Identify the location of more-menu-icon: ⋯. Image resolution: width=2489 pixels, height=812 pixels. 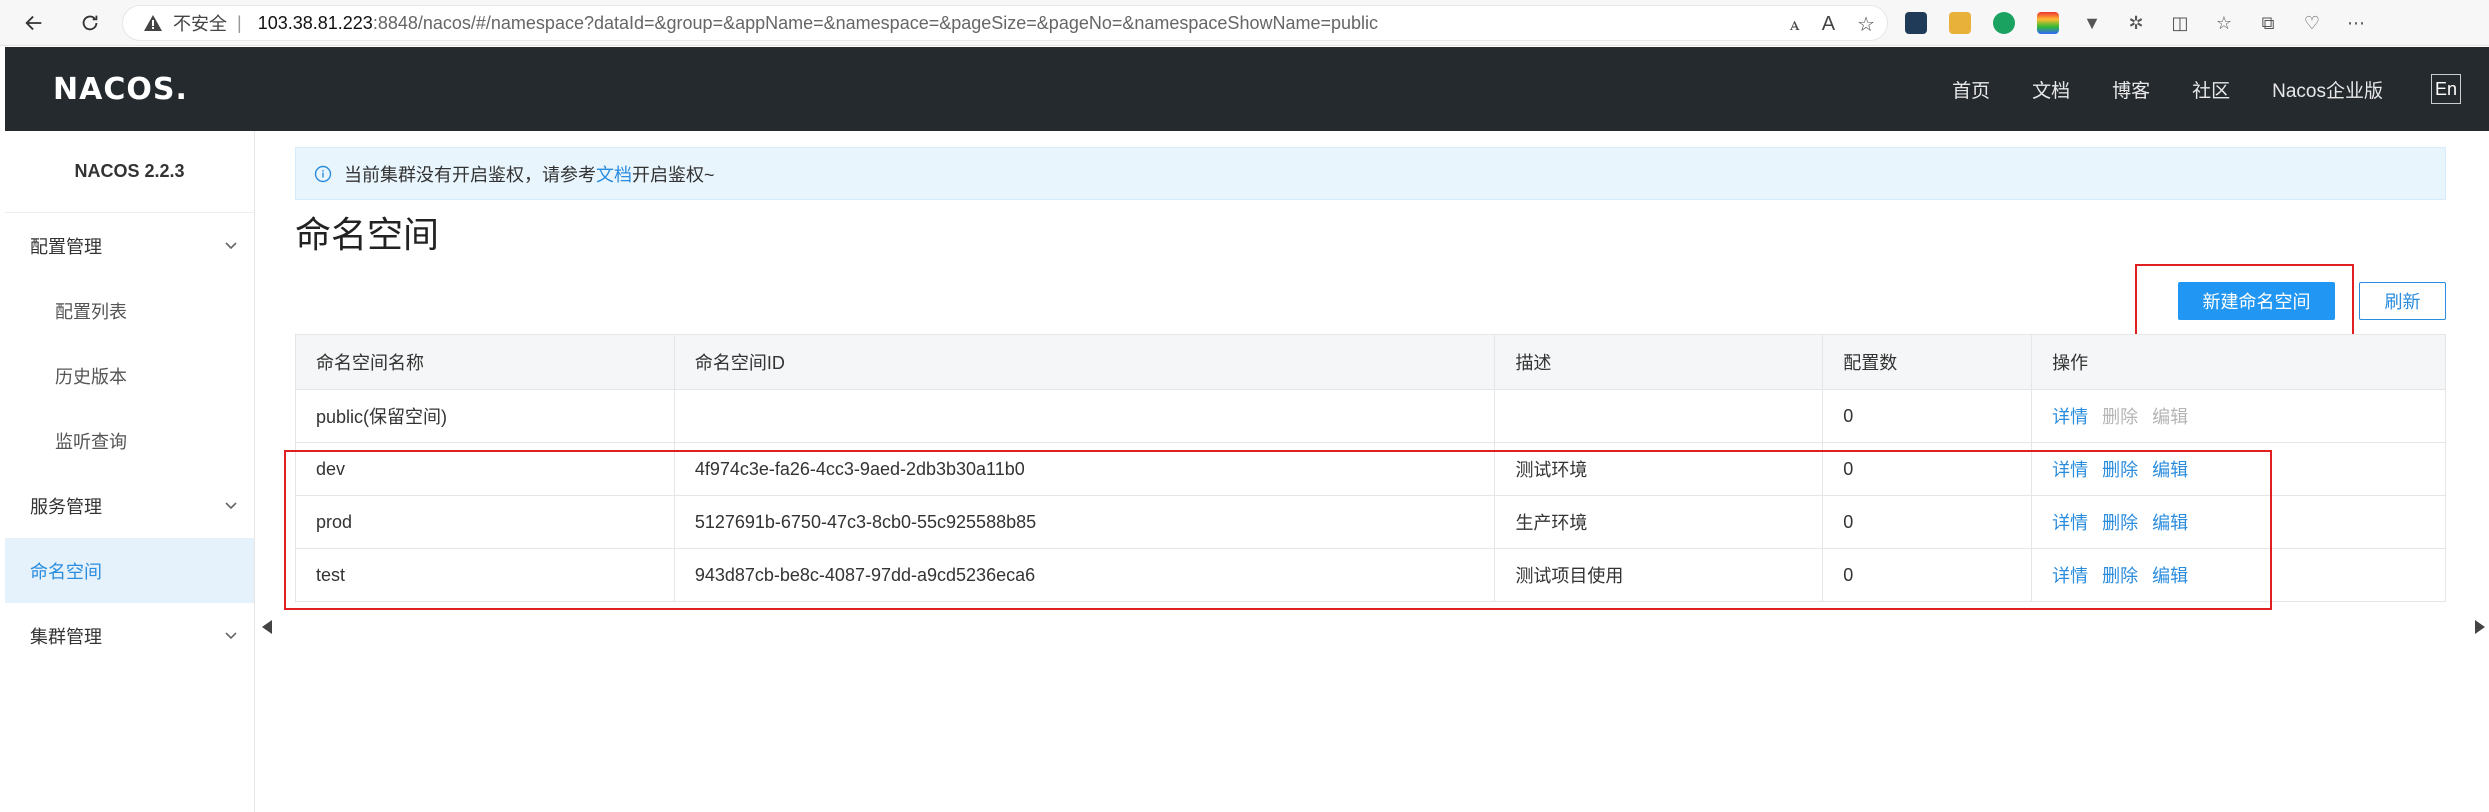
(2356, 23).